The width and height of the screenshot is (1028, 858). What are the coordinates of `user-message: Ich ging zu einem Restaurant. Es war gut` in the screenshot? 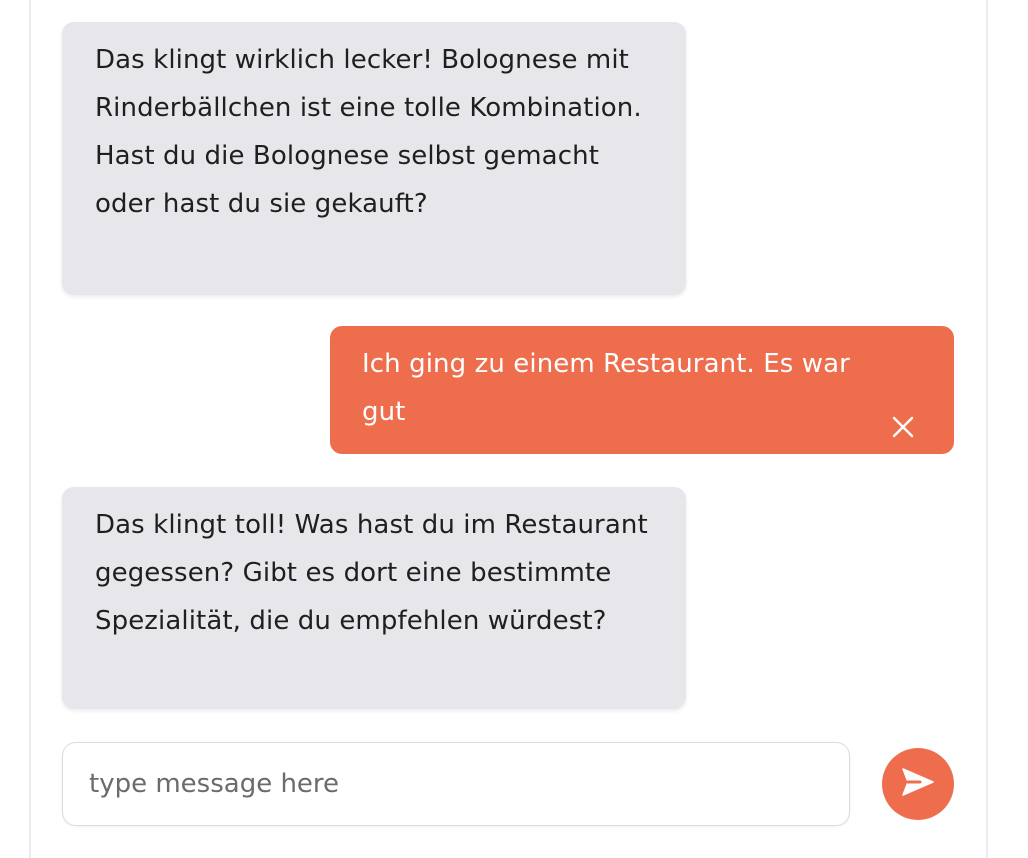 It's located at (642, 390).